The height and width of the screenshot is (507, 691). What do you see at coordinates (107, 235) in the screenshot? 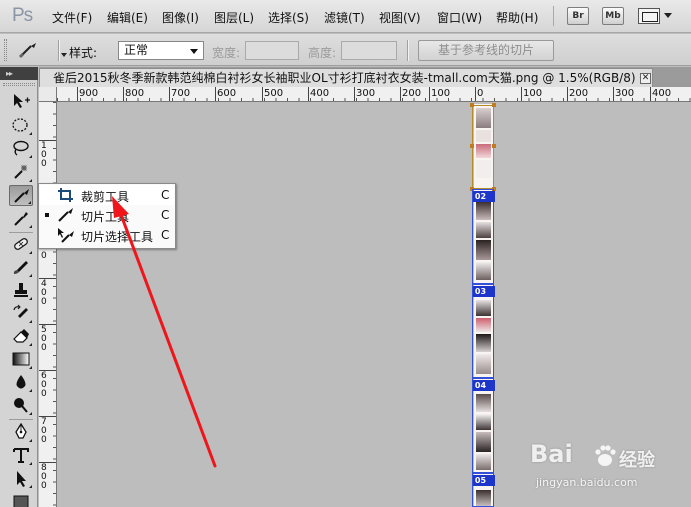
I see `flyout-slice-select-tool: 切片选择工具 C` at bounding box center [107, 235].